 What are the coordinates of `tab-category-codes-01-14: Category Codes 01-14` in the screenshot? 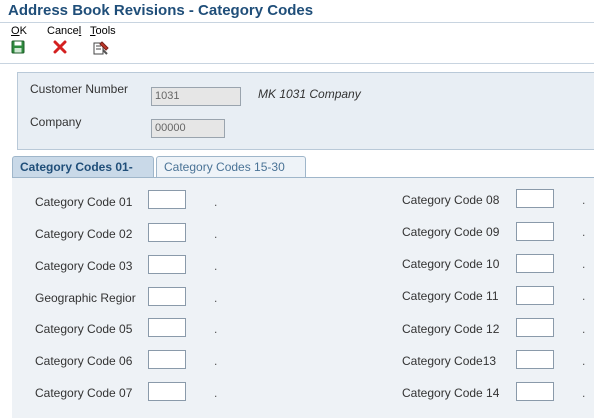 It's located at (83, 175).